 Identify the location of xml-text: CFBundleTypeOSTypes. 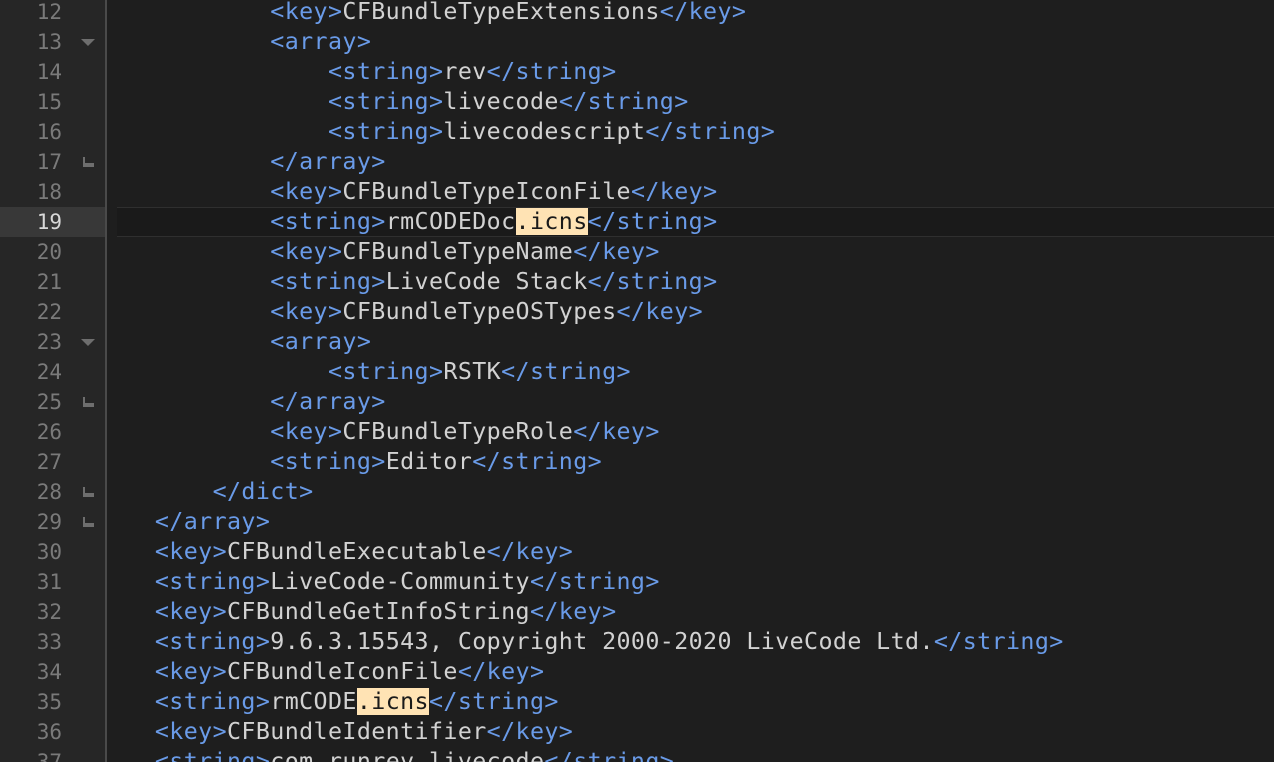
(479, 311).